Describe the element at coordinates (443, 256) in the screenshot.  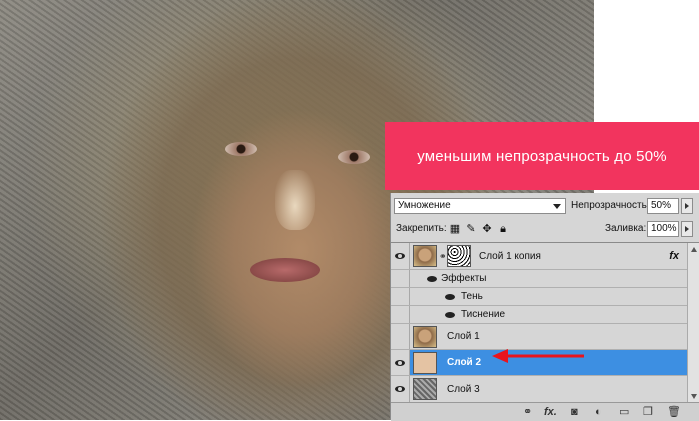
I see `link-icon: ⚭` at that location.